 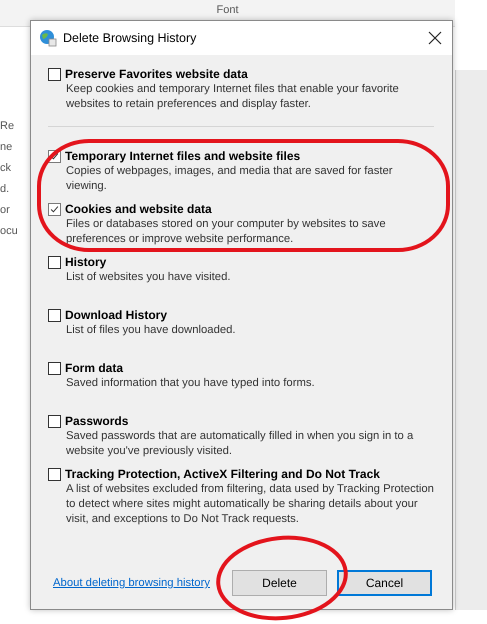 I want to click on checkbox-label: Temporary Internet files and website files, so click(x=182, y=156).